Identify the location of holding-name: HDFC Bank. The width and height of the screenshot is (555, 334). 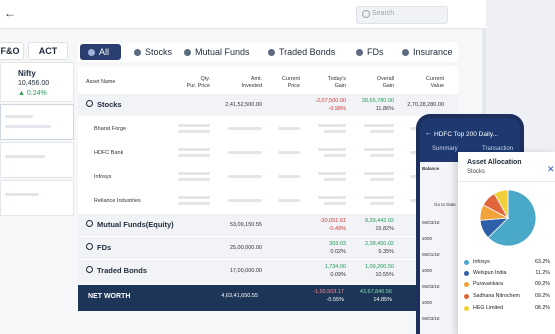
(108, 153).